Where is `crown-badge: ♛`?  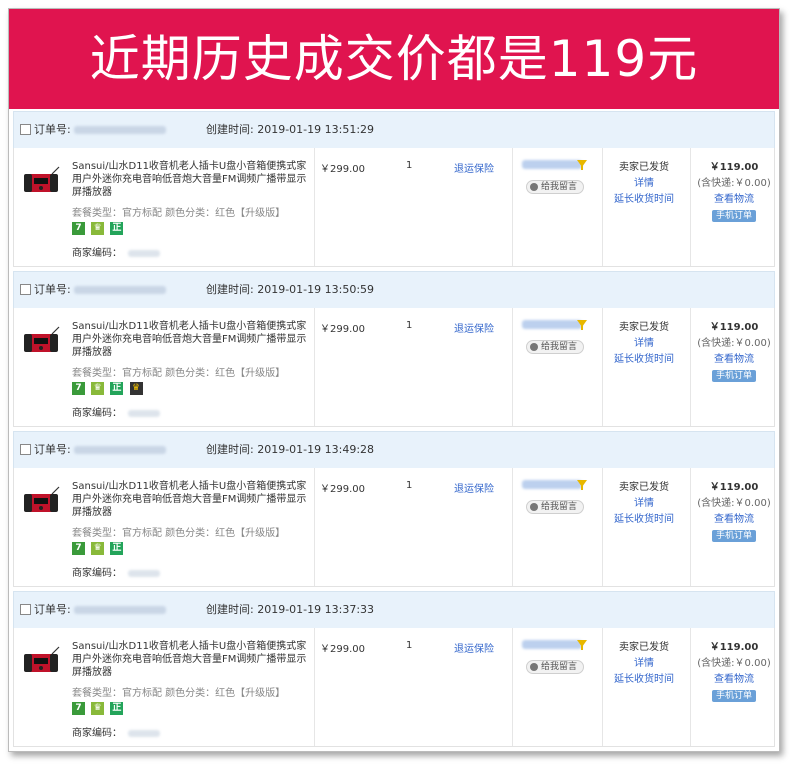 crown-badge: ♛ is located at coordinates (136, 388).